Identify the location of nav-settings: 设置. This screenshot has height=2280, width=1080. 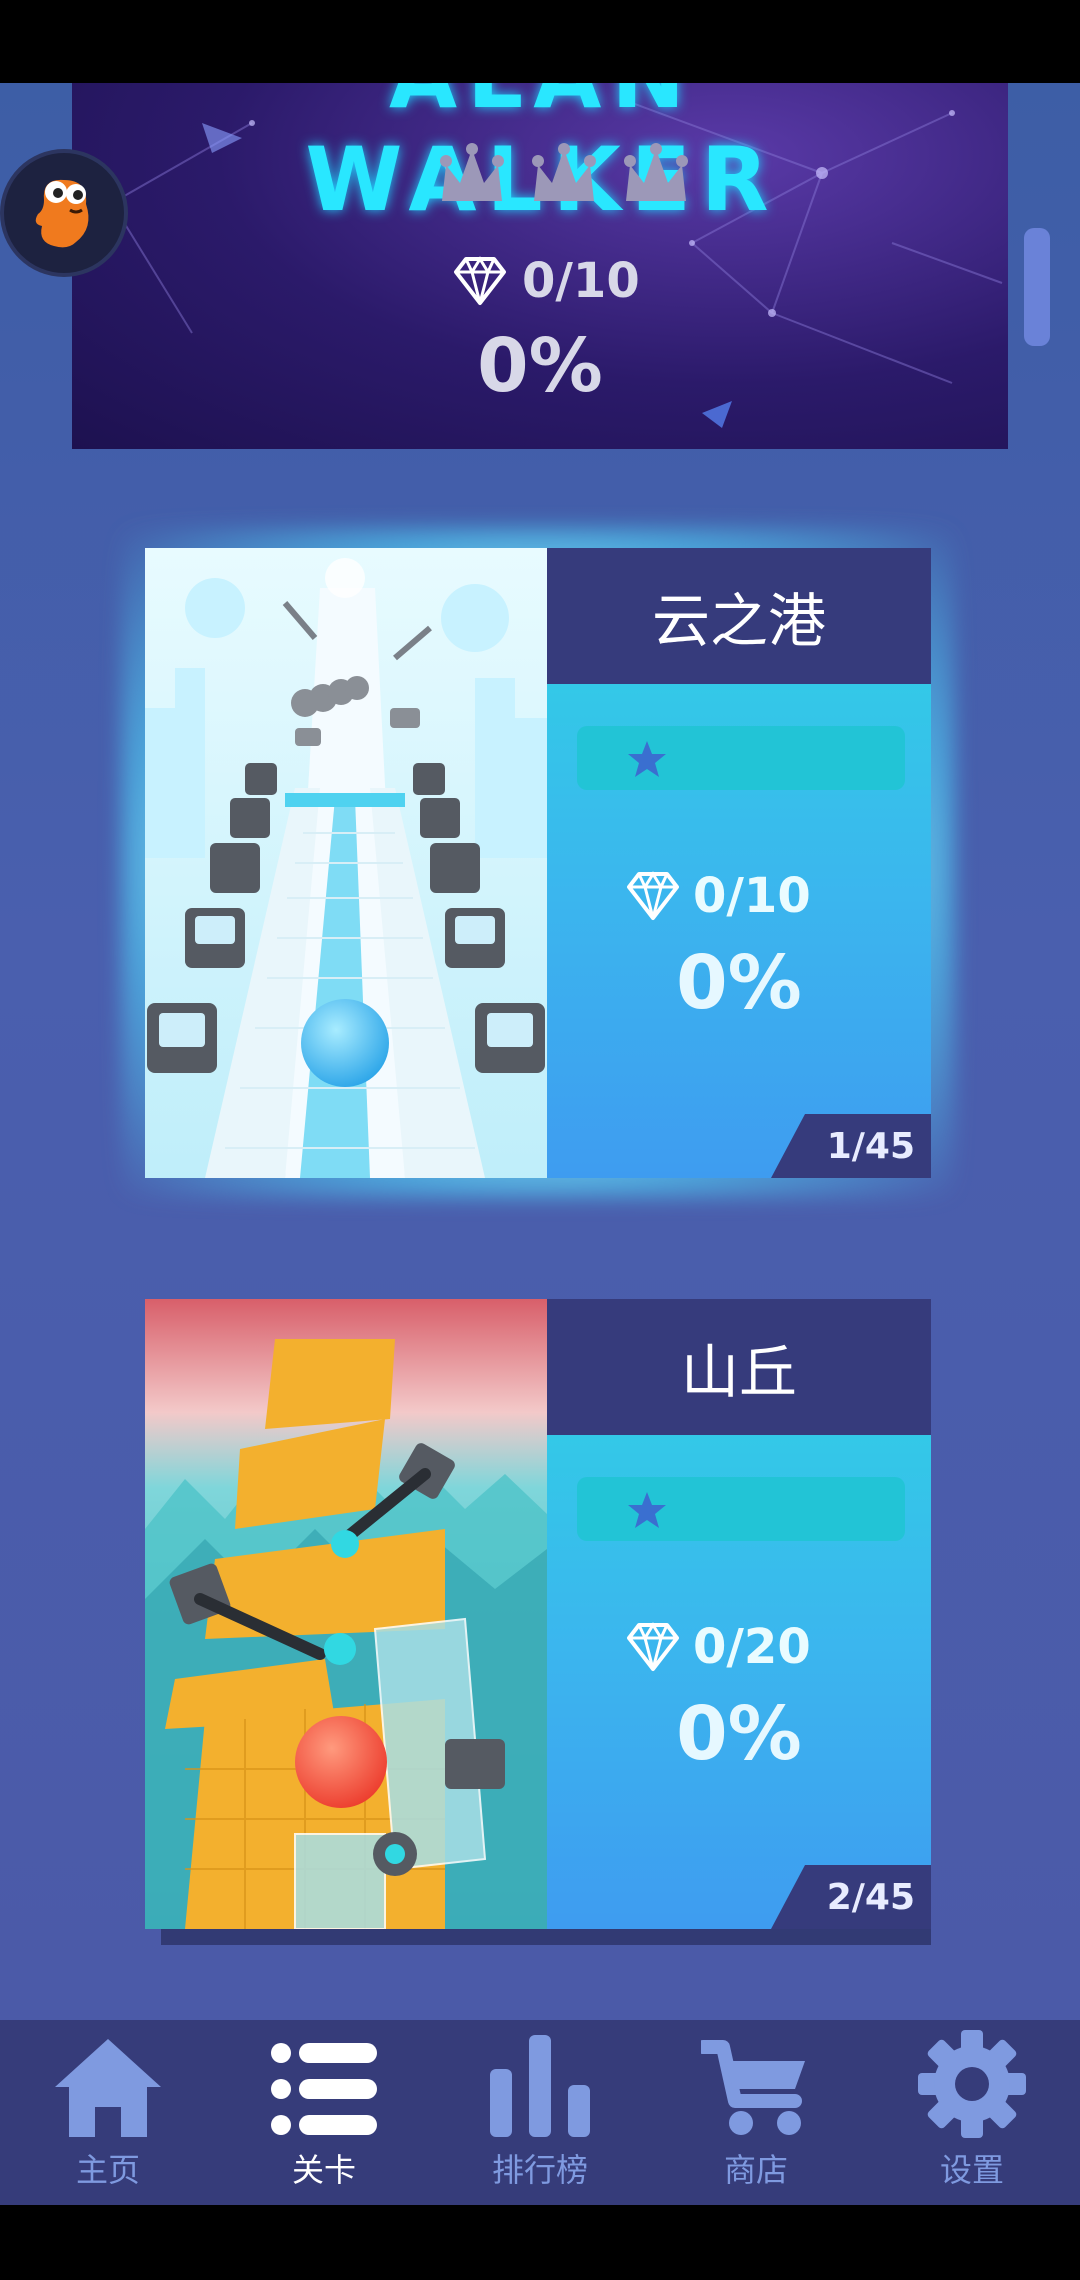
(972, 2112).